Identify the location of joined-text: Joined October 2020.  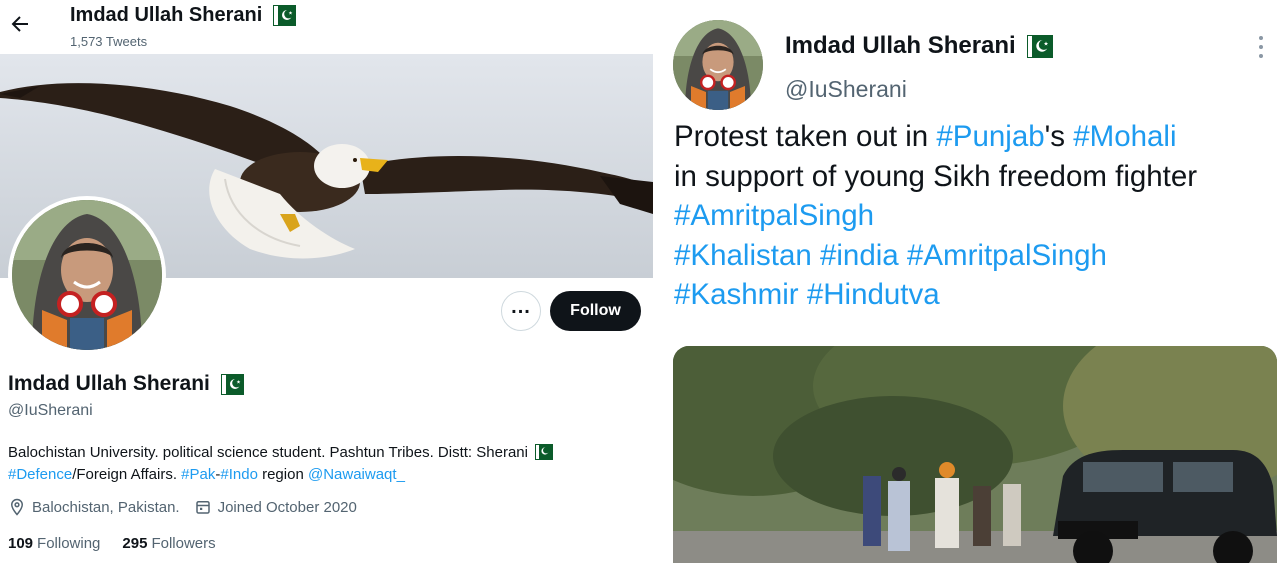
(287, 507).